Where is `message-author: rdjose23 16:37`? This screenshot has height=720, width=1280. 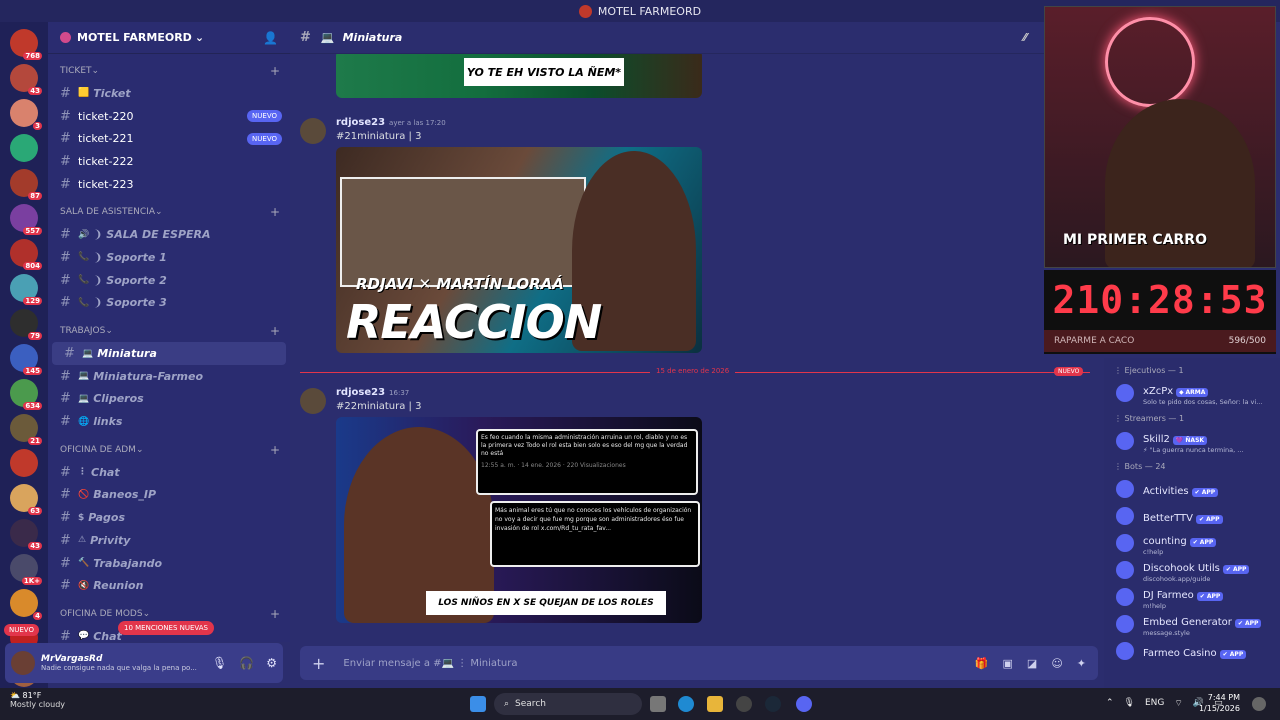 message-author: rdjose23 16:37 is located at coordinates (372, 392).